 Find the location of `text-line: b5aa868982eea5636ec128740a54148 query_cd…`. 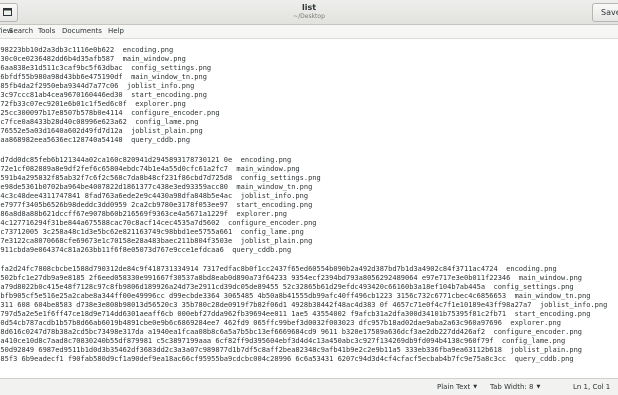

text-line: b5aa868982eea5636ec128740a54148 query_cd… is located at coordinates (95, 140).